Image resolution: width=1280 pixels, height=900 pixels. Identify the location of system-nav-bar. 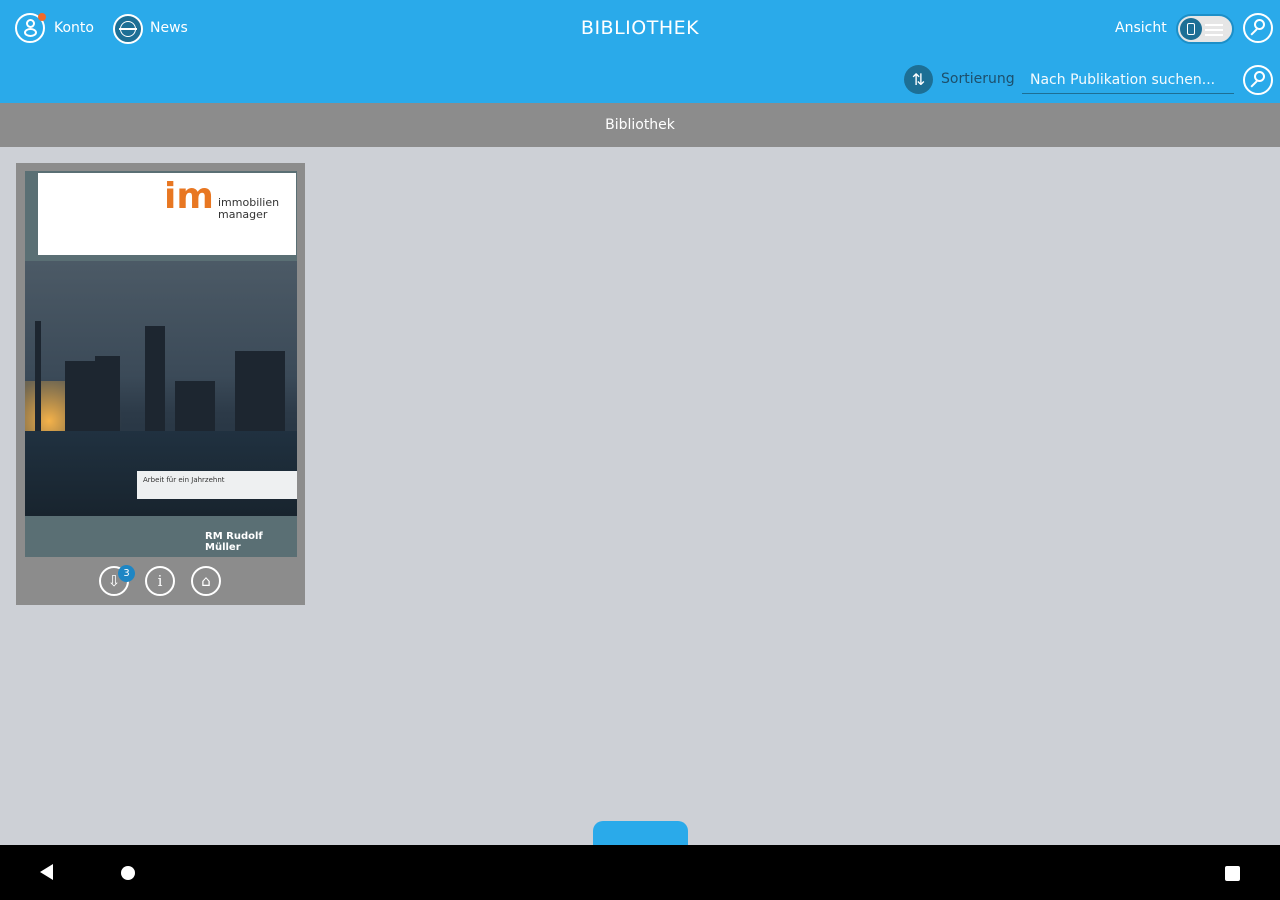
(640, 872).